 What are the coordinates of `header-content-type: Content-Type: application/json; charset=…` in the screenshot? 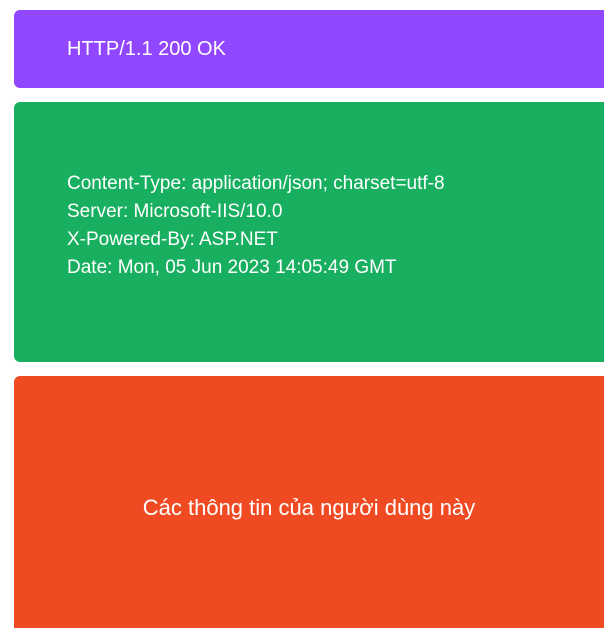 It's located at (256, 183).